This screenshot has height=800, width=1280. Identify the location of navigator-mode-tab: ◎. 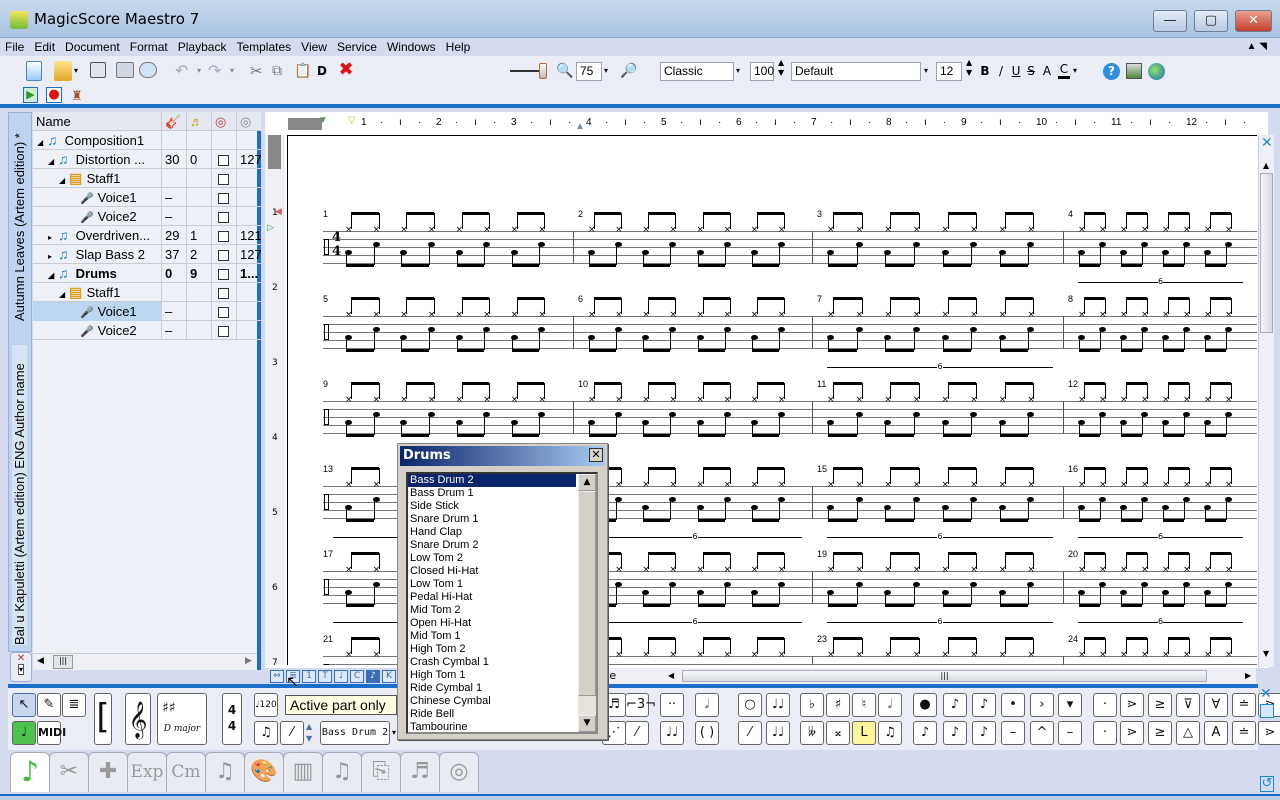
(459, 772).